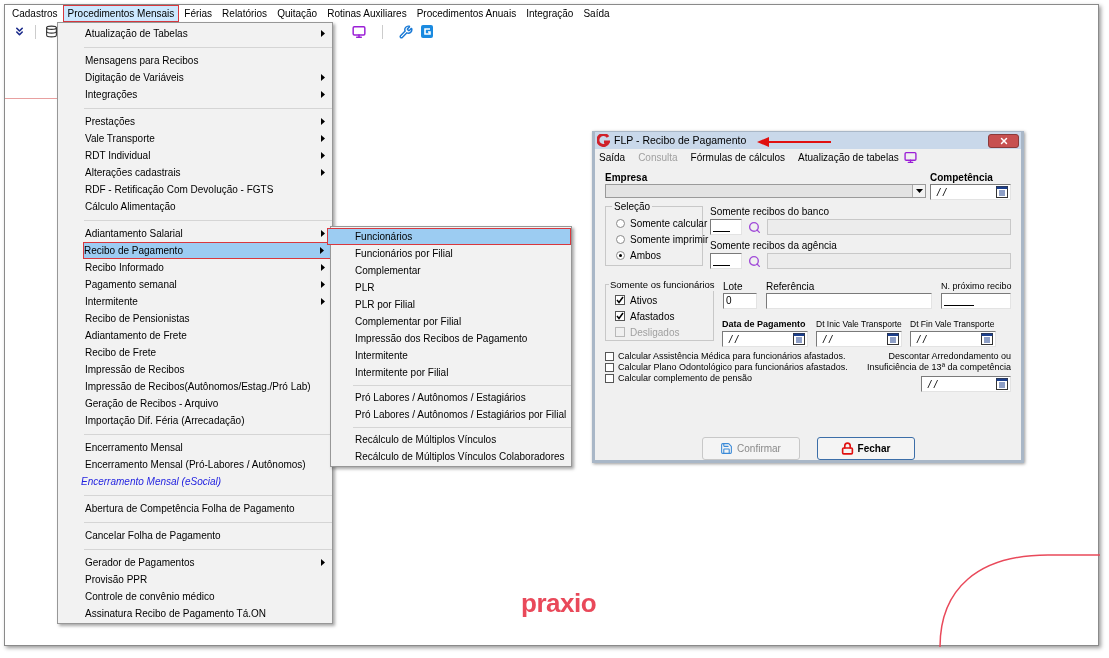 This screenshot has width=1109, height=658. Describe the element at coordinates (208, 284) in the screenshot. I see `menu-item: Pagamento semanal` at that location.